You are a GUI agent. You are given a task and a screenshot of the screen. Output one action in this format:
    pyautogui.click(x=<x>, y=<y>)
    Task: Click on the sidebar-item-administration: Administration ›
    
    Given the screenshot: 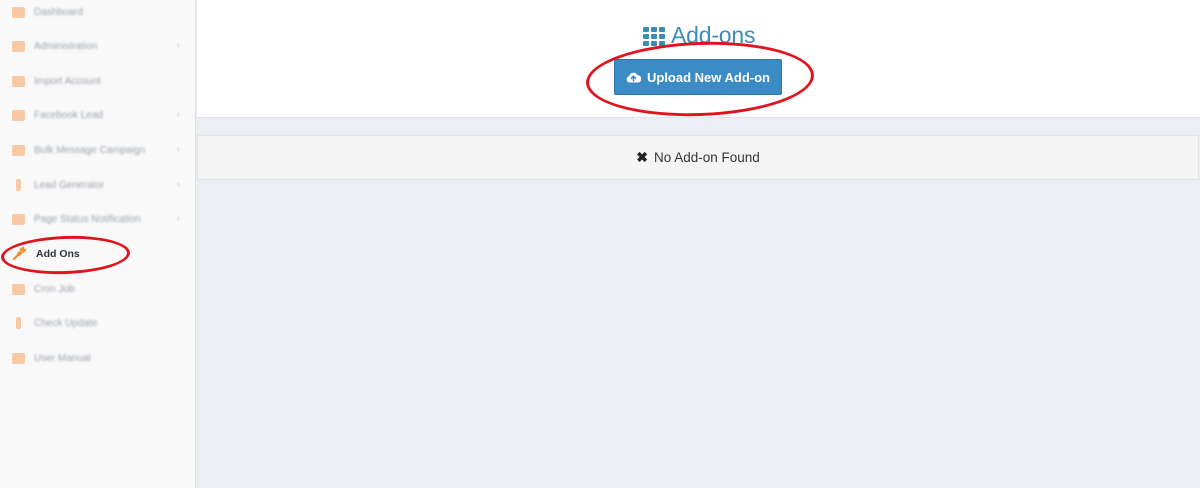 What is the action you would take?
    pyautogui.click(x=97, y=46)
    